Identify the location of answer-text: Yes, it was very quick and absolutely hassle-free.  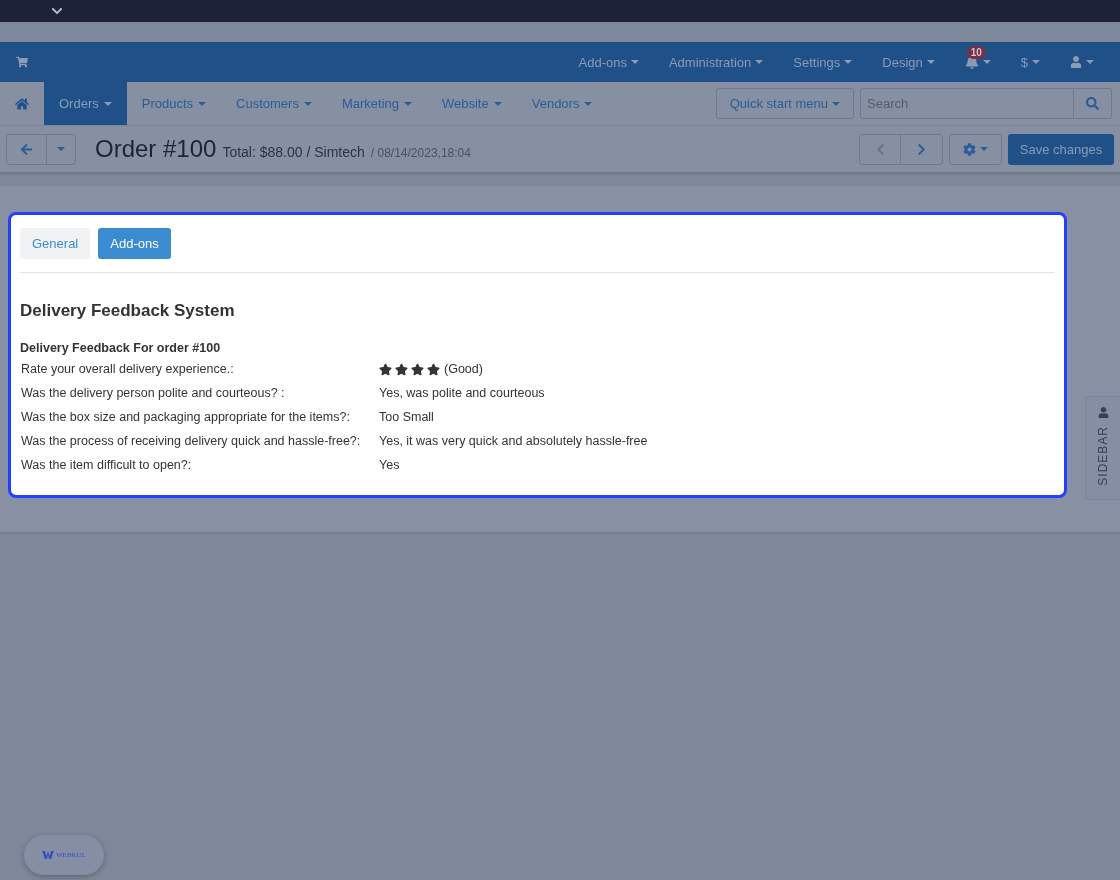
(513, 441).